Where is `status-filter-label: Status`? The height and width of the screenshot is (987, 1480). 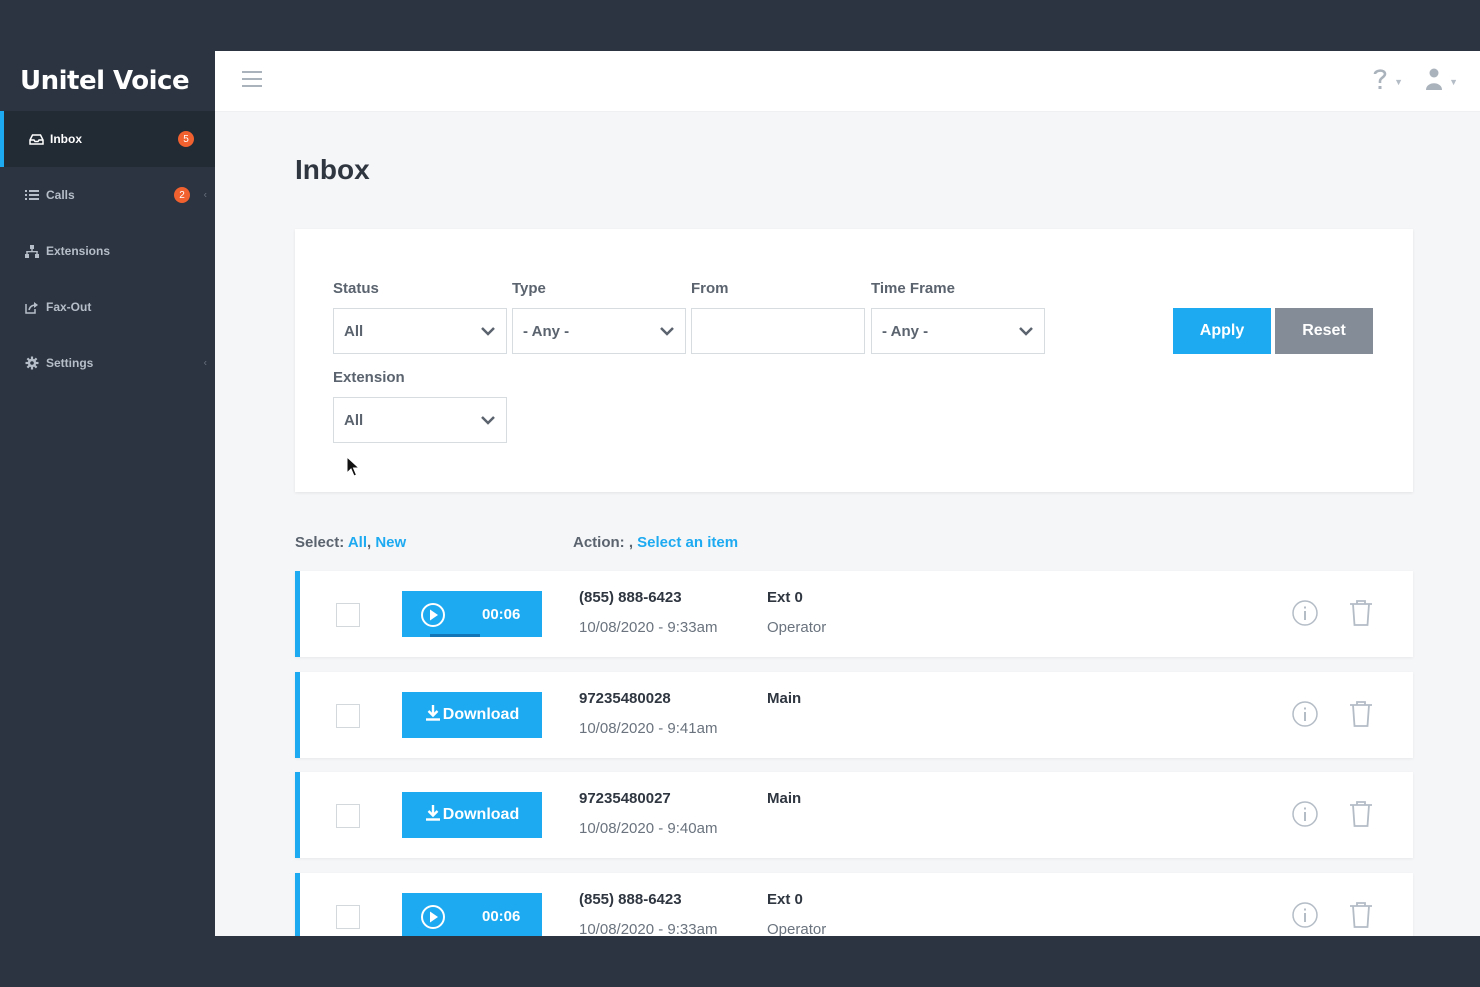 status-filter-label: Status is located at coordinates (356, 288).